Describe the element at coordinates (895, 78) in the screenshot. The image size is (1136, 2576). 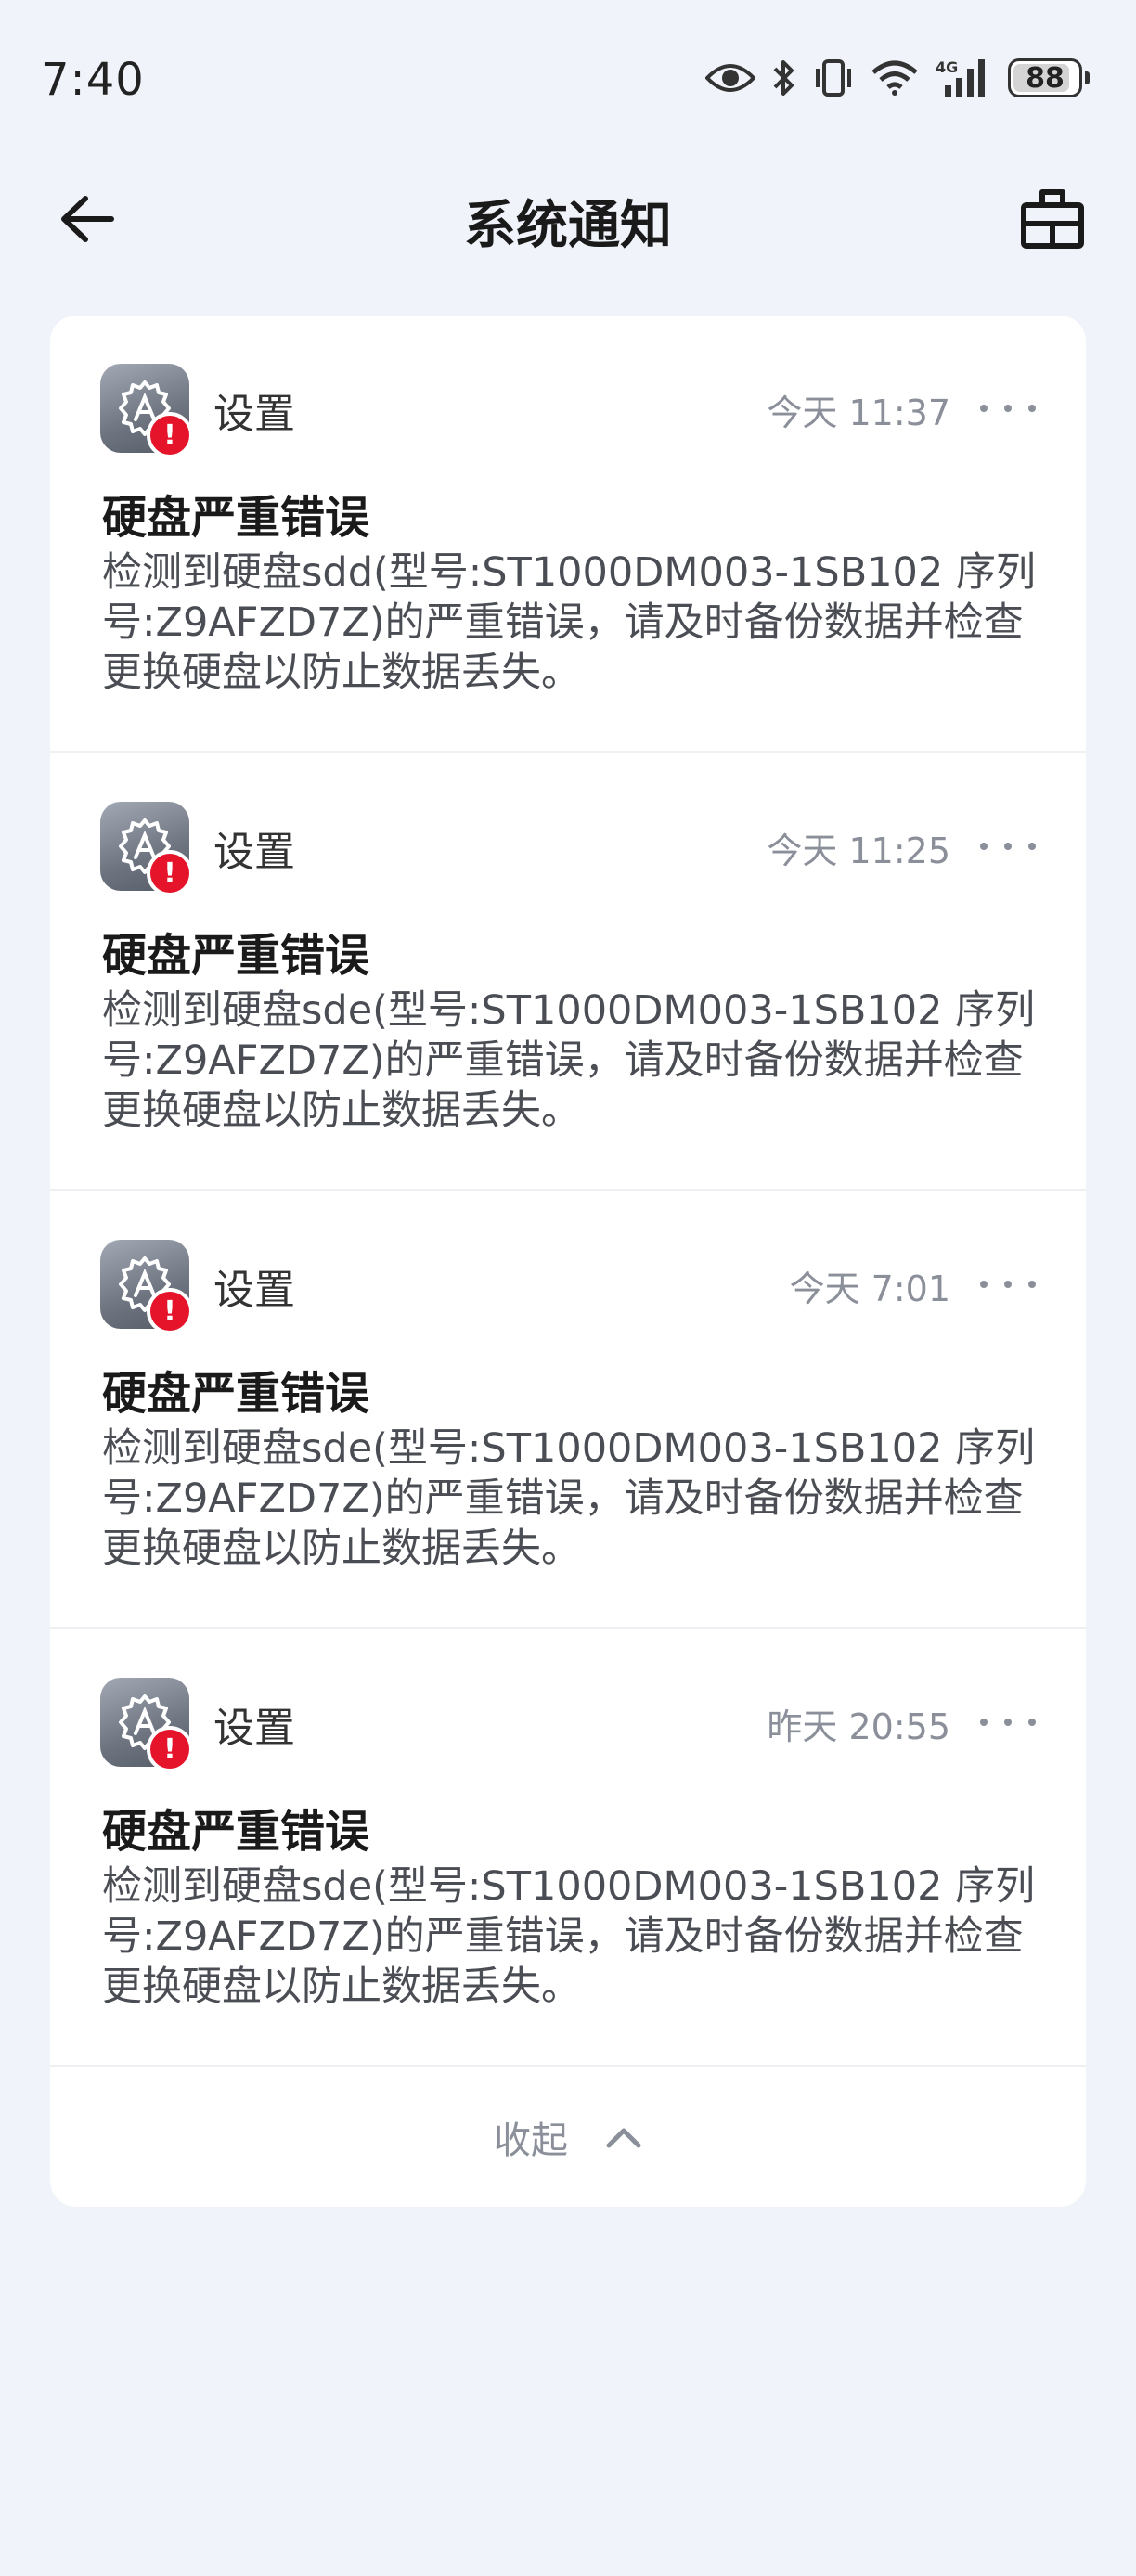
I see `wifi-icon` at that location.